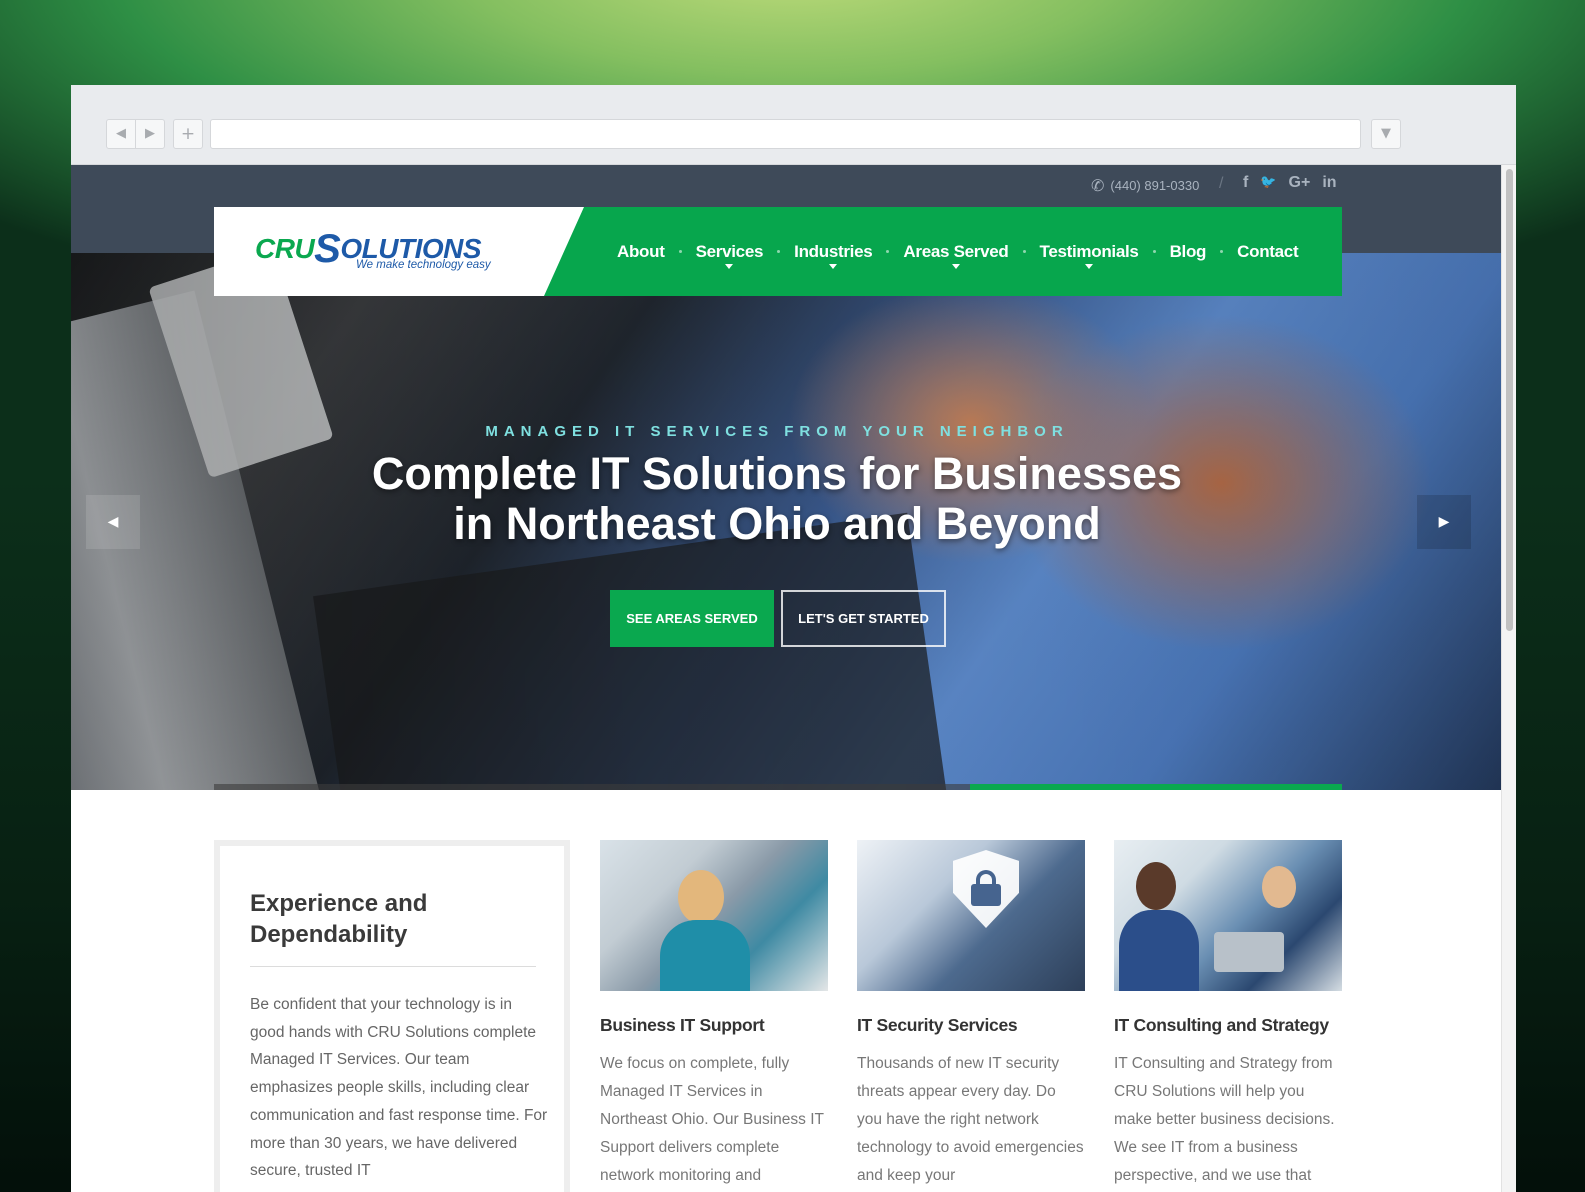 The height and width of the screenshot is (1192, 1585). Describe the element at coordinates (1300, 183) in the screenshot. I see `google-plus-icon: G+` at that location.